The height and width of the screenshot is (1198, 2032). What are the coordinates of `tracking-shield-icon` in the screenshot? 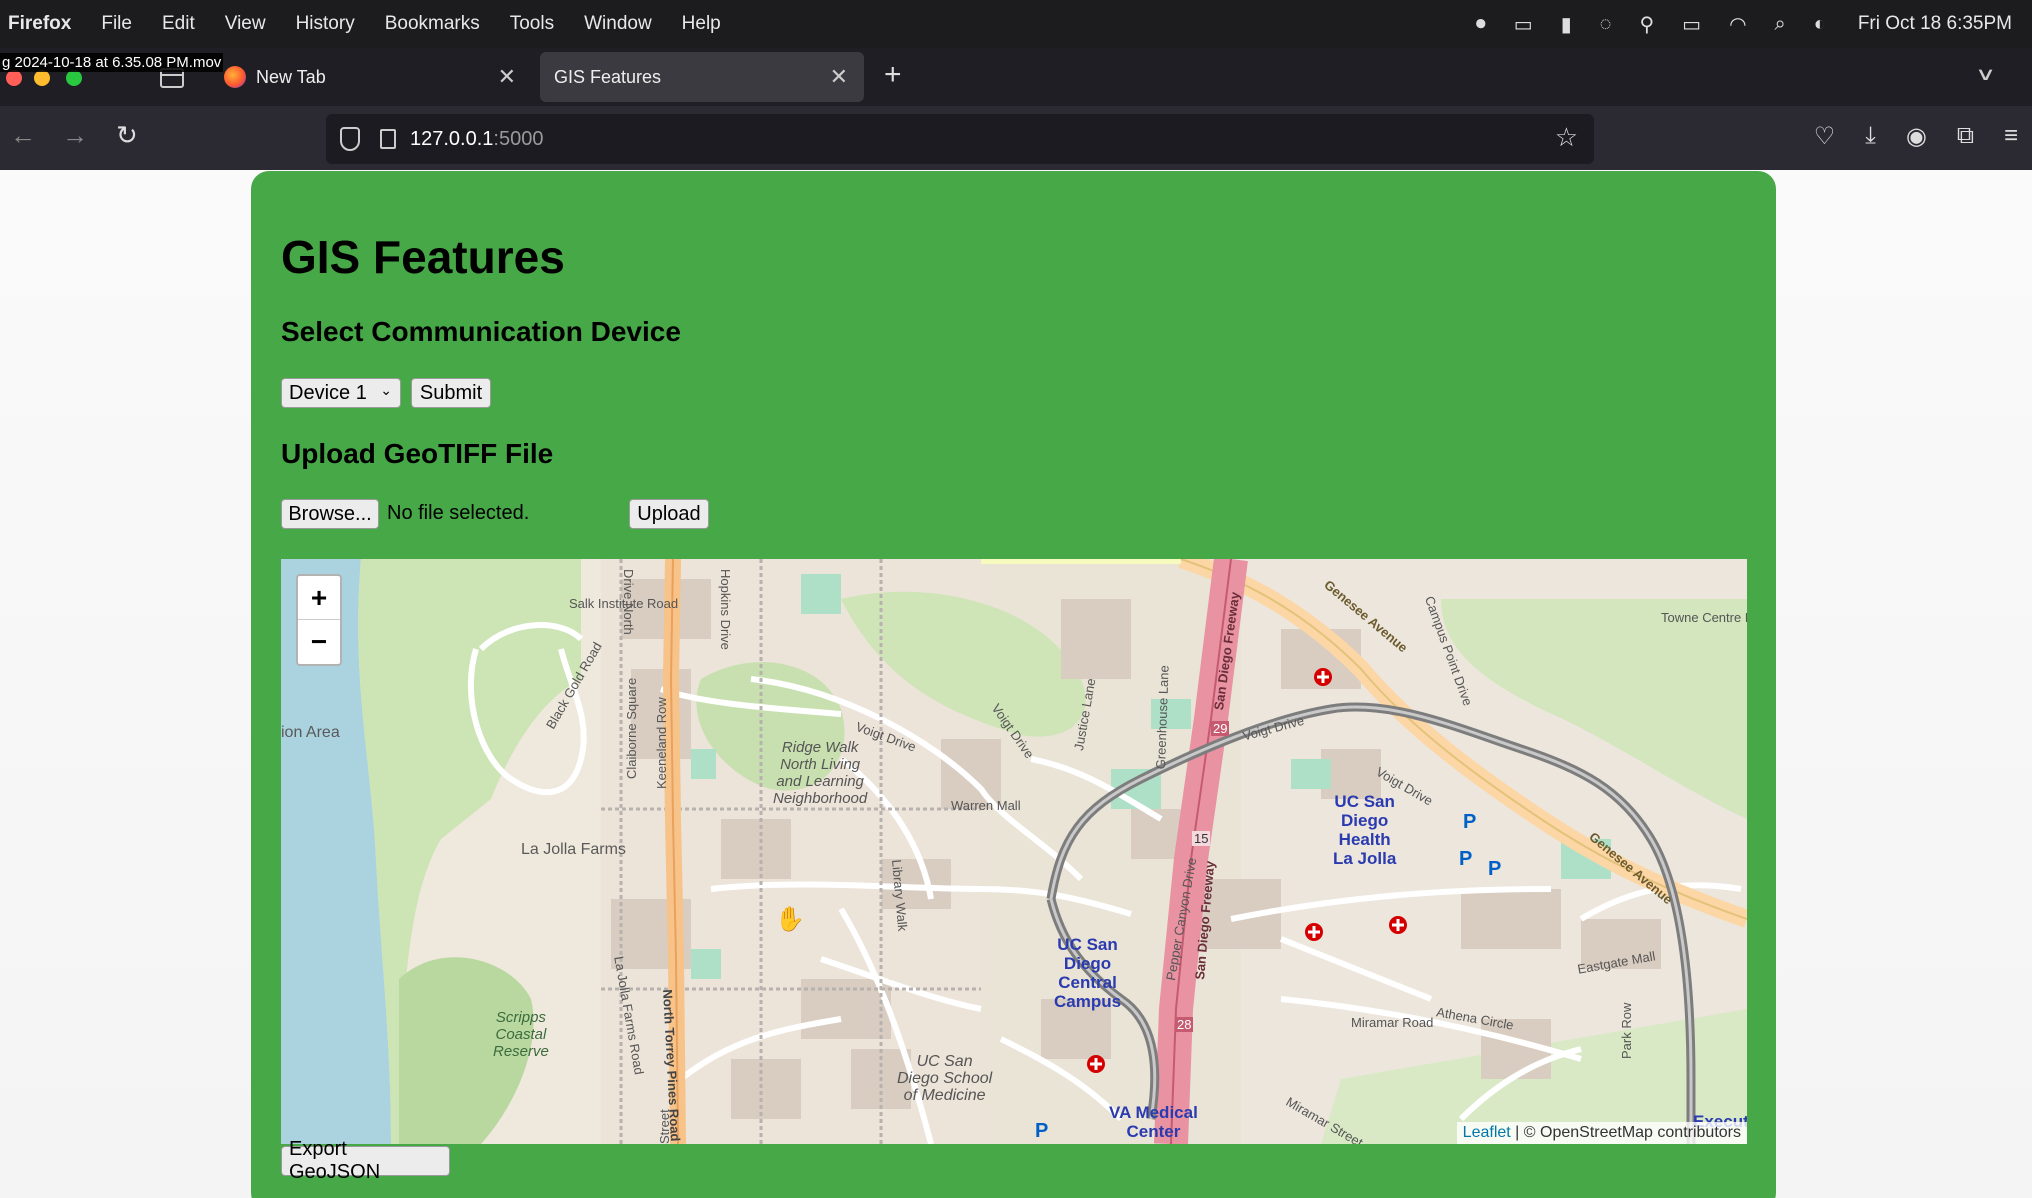 It's located at (350, 139).